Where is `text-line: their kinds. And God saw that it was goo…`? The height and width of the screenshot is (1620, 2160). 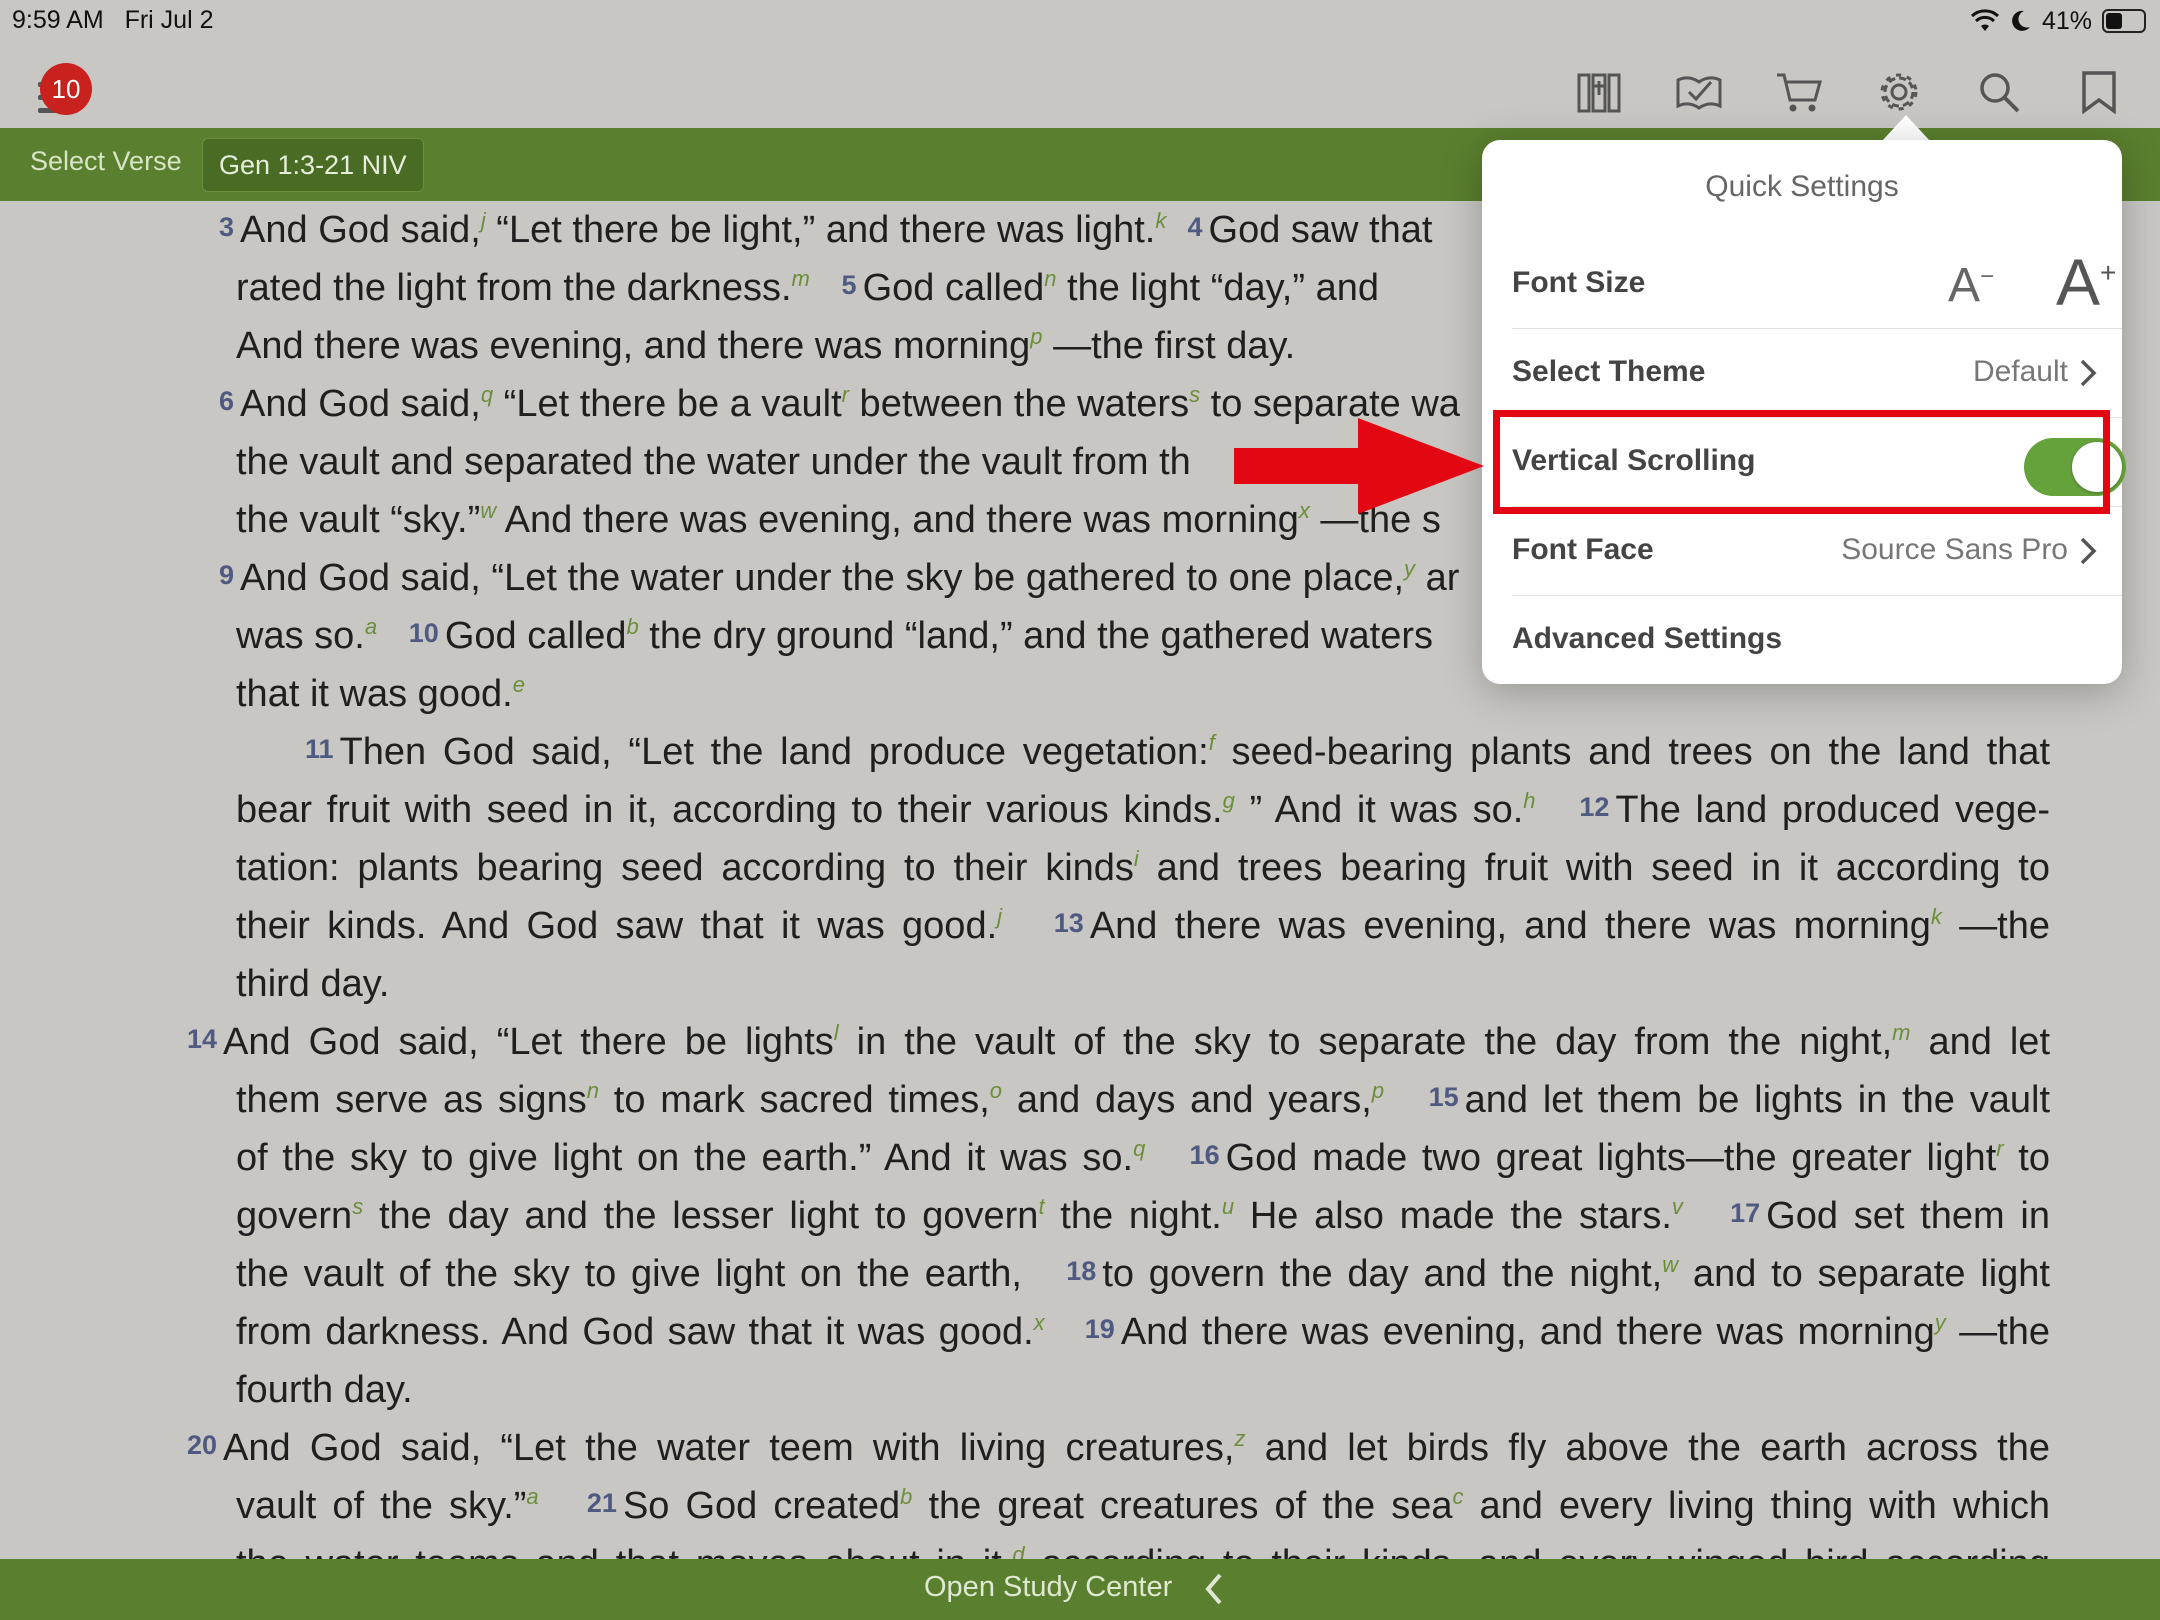 text-line: their kinds. And God saw that it was goo… is located at coordinates (1143, 925).